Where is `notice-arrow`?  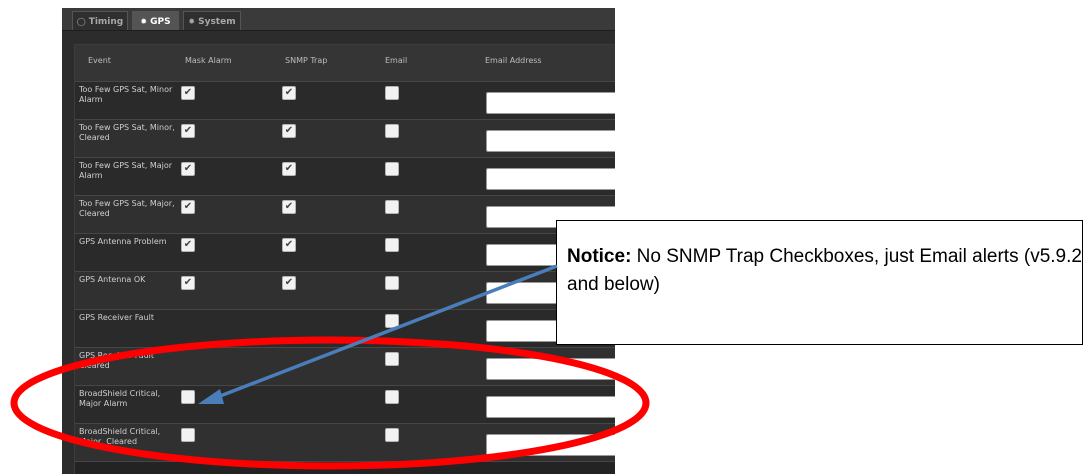 notice-arrow is located at coordinates (386, 332).